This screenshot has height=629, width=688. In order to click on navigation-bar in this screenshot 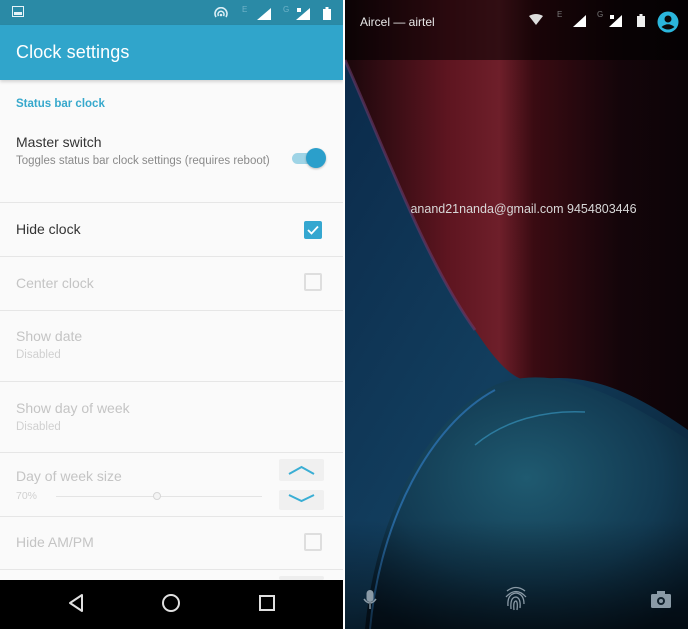, I will do `click(171, 604)`.